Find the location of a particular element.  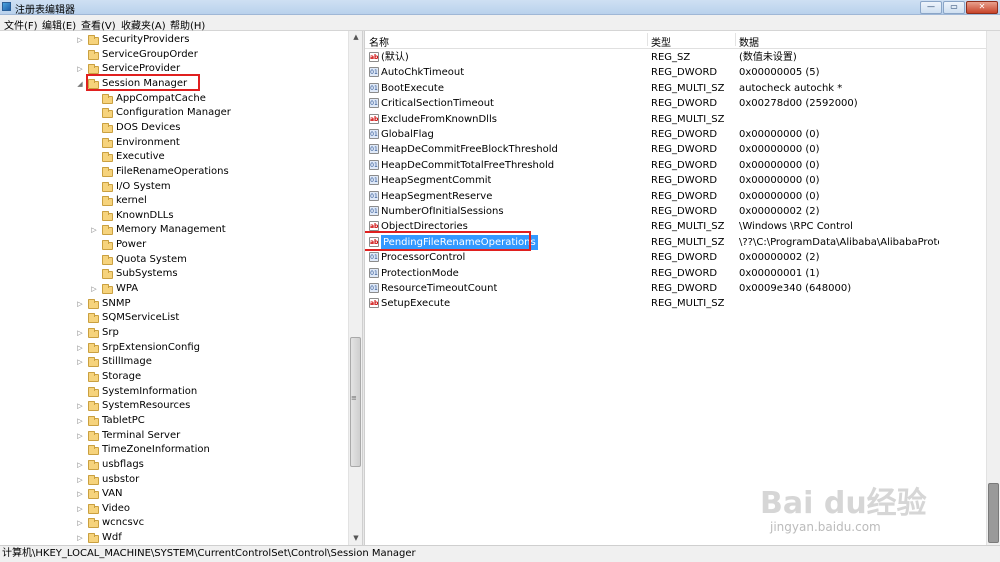

menu-view: 查看(V) is located at coordinates (98, 24).